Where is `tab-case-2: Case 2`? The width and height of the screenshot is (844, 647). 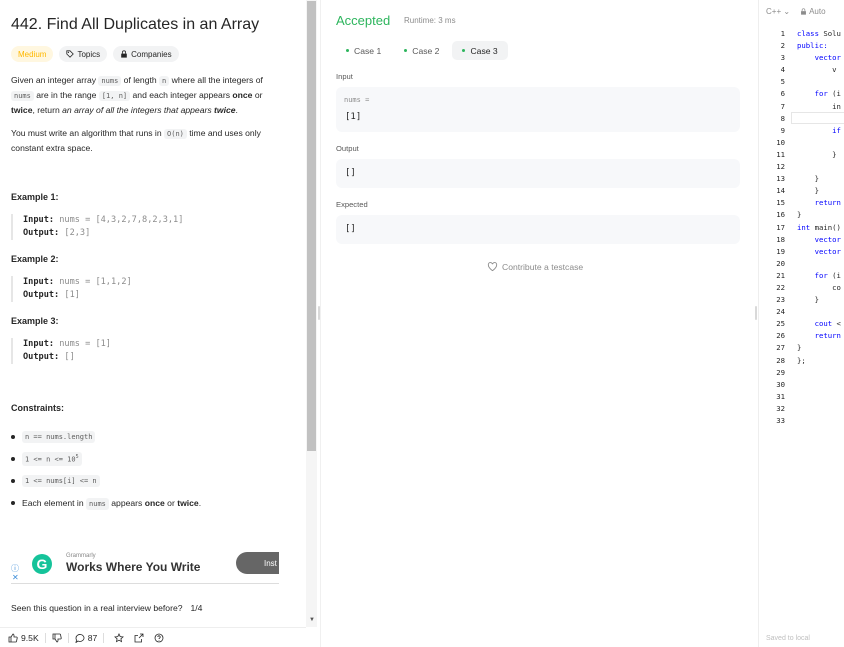 tab-case-2: Case 2 is located at coordinates (421, 50).